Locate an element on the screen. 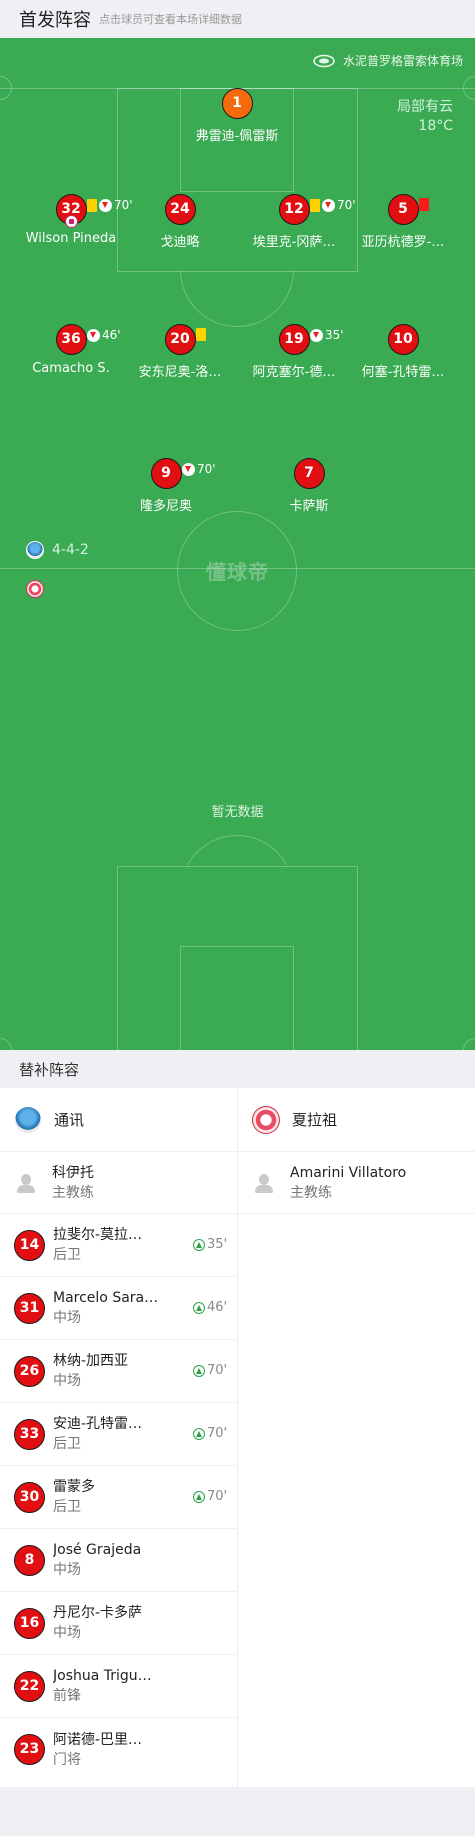 The image size is (475, 1836). sub-name: 丹尼尔-卡多萨 is located at coordinates (98, 1613).